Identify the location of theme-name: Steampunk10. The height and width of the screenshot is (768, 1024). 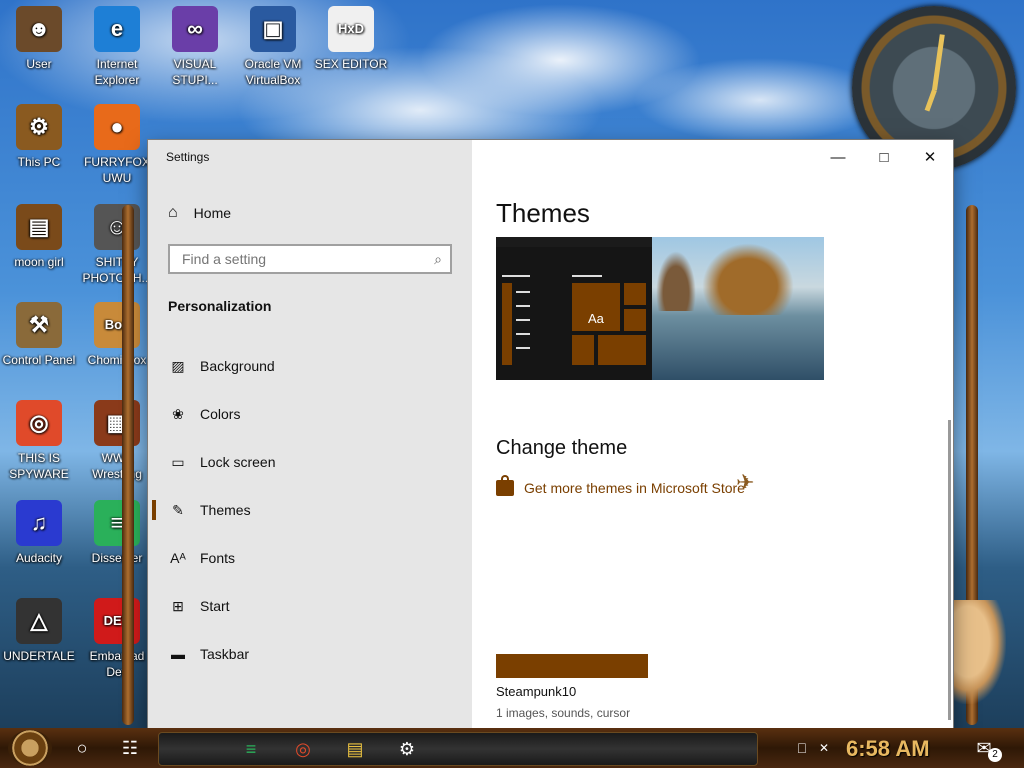
(536, 691).